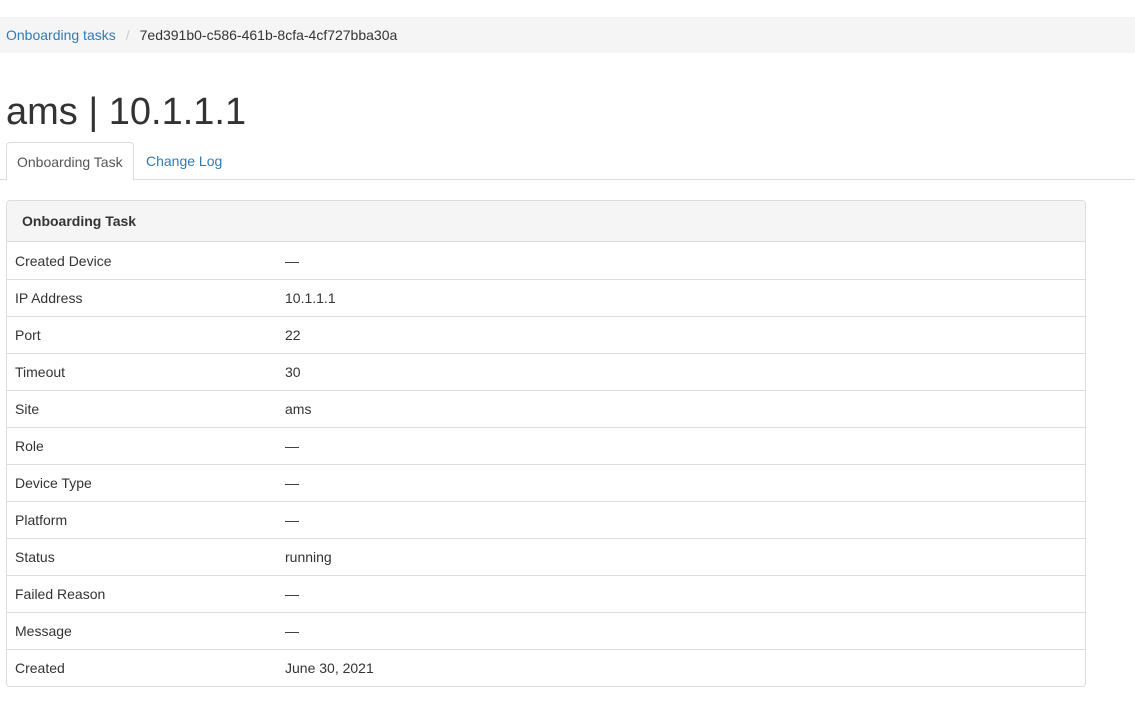  Describe the element at coordinates (293, 372) in the screenshot. I see `row-value: 30` at that location.